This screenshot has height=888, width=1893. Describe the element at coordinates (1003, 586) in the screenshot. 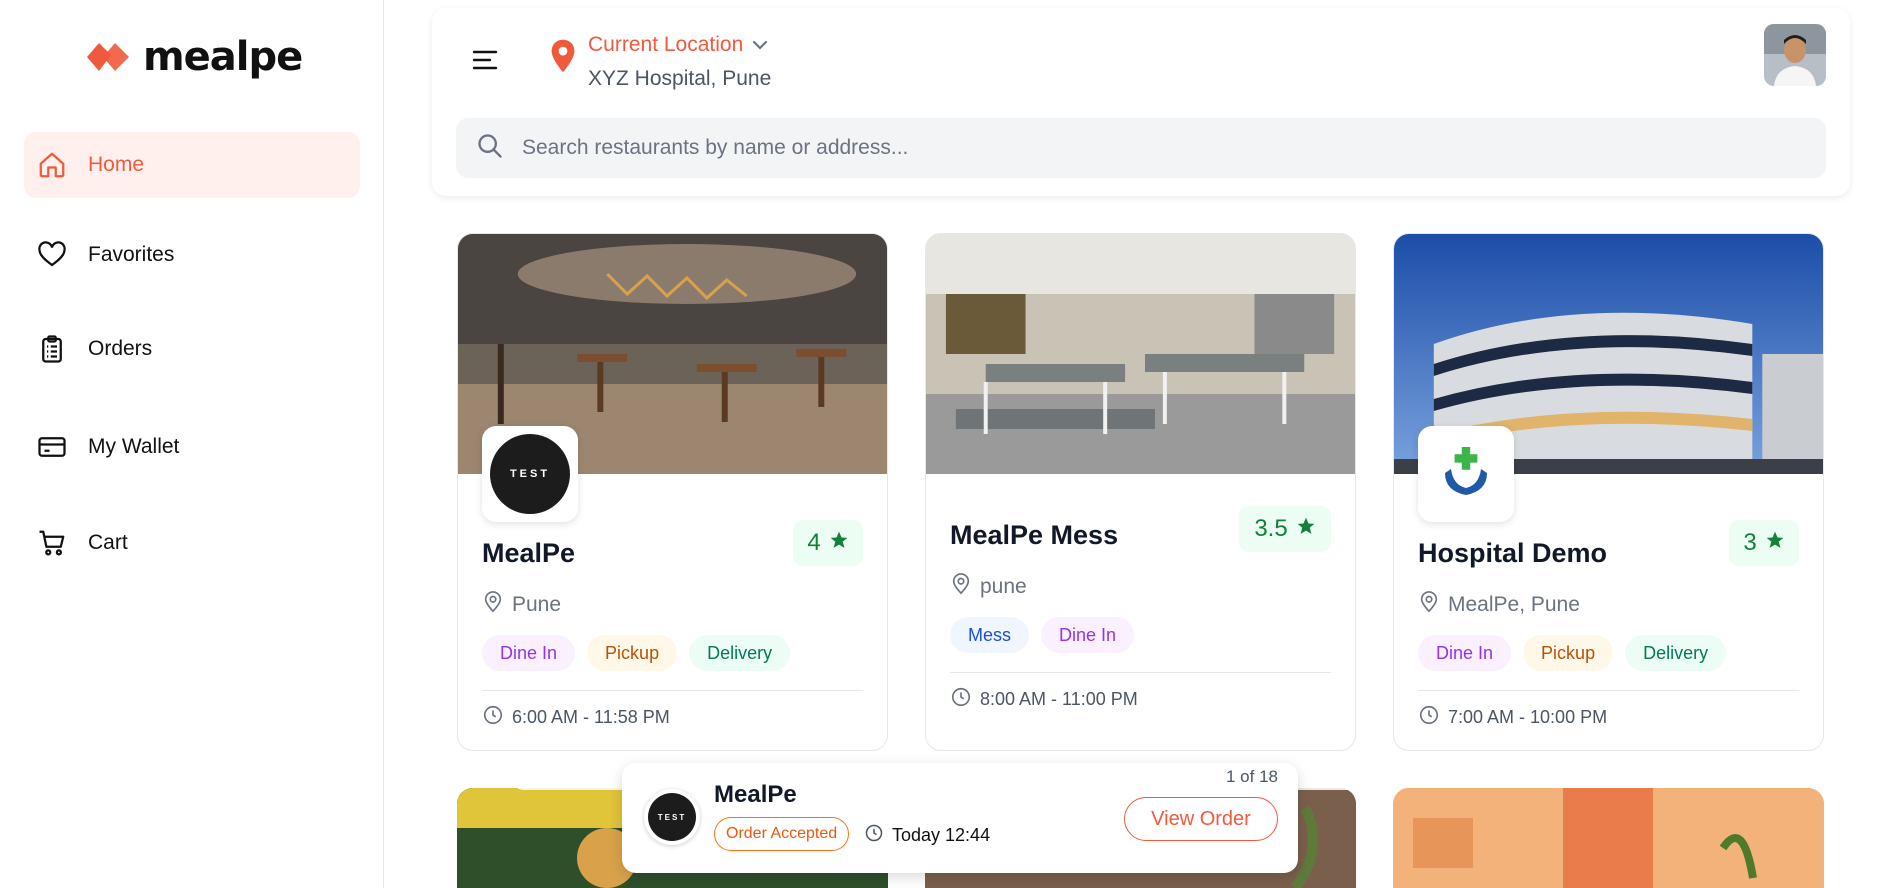

I see `location-text: pune` at that location.